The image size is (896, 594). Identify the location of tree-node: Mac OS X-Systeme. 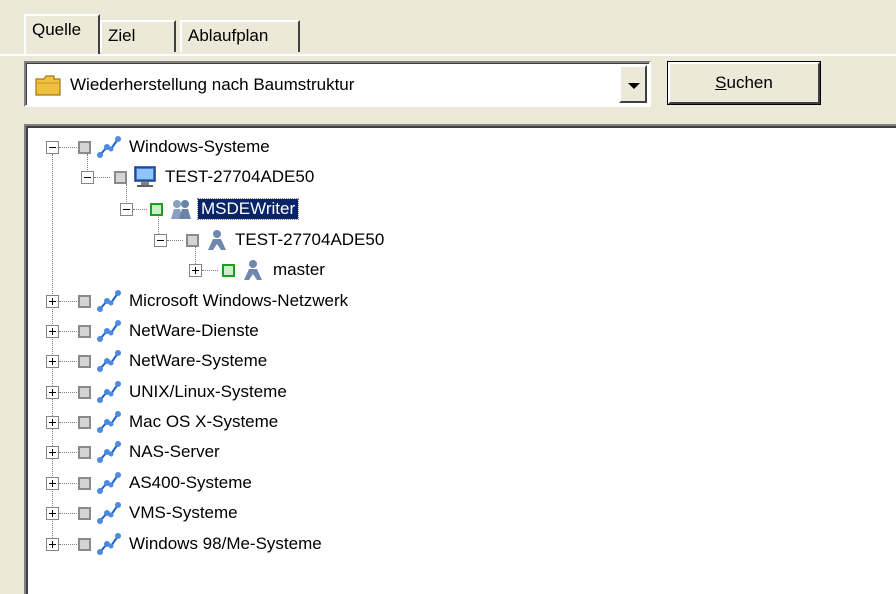
(236, 423).